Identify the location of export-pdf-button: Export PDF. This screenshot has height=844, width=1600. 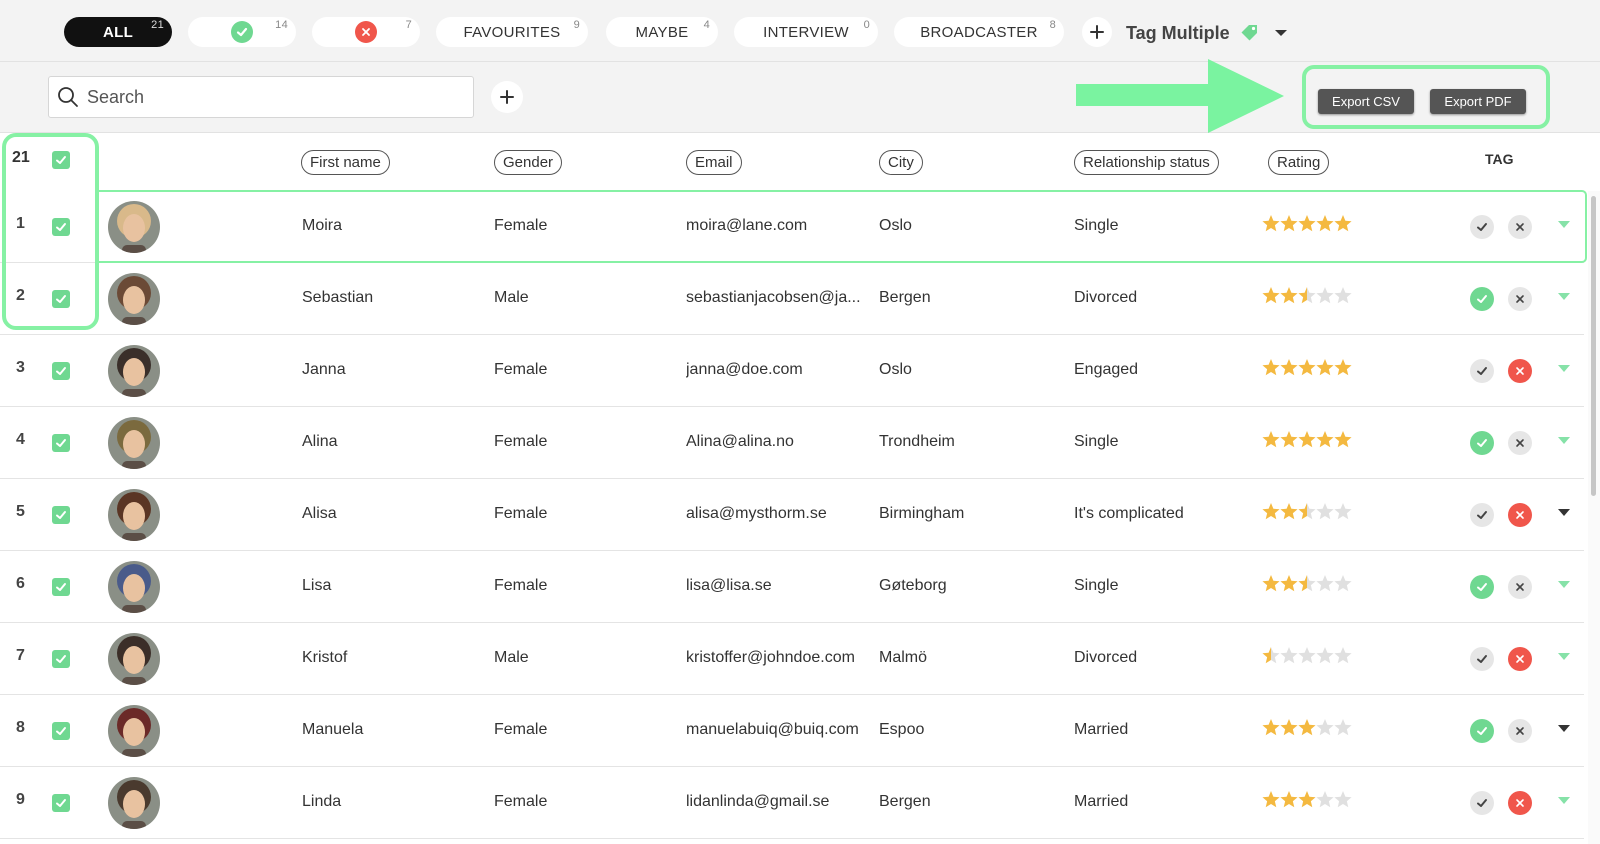
(1478, 101).